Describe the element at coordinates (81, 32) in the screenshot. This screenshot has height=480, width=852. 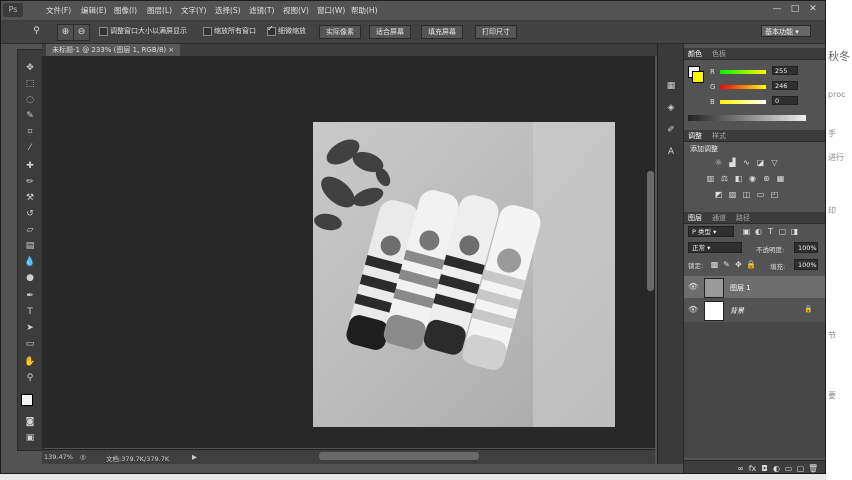
I see `zoom-out-icon: ⊖` at that location.